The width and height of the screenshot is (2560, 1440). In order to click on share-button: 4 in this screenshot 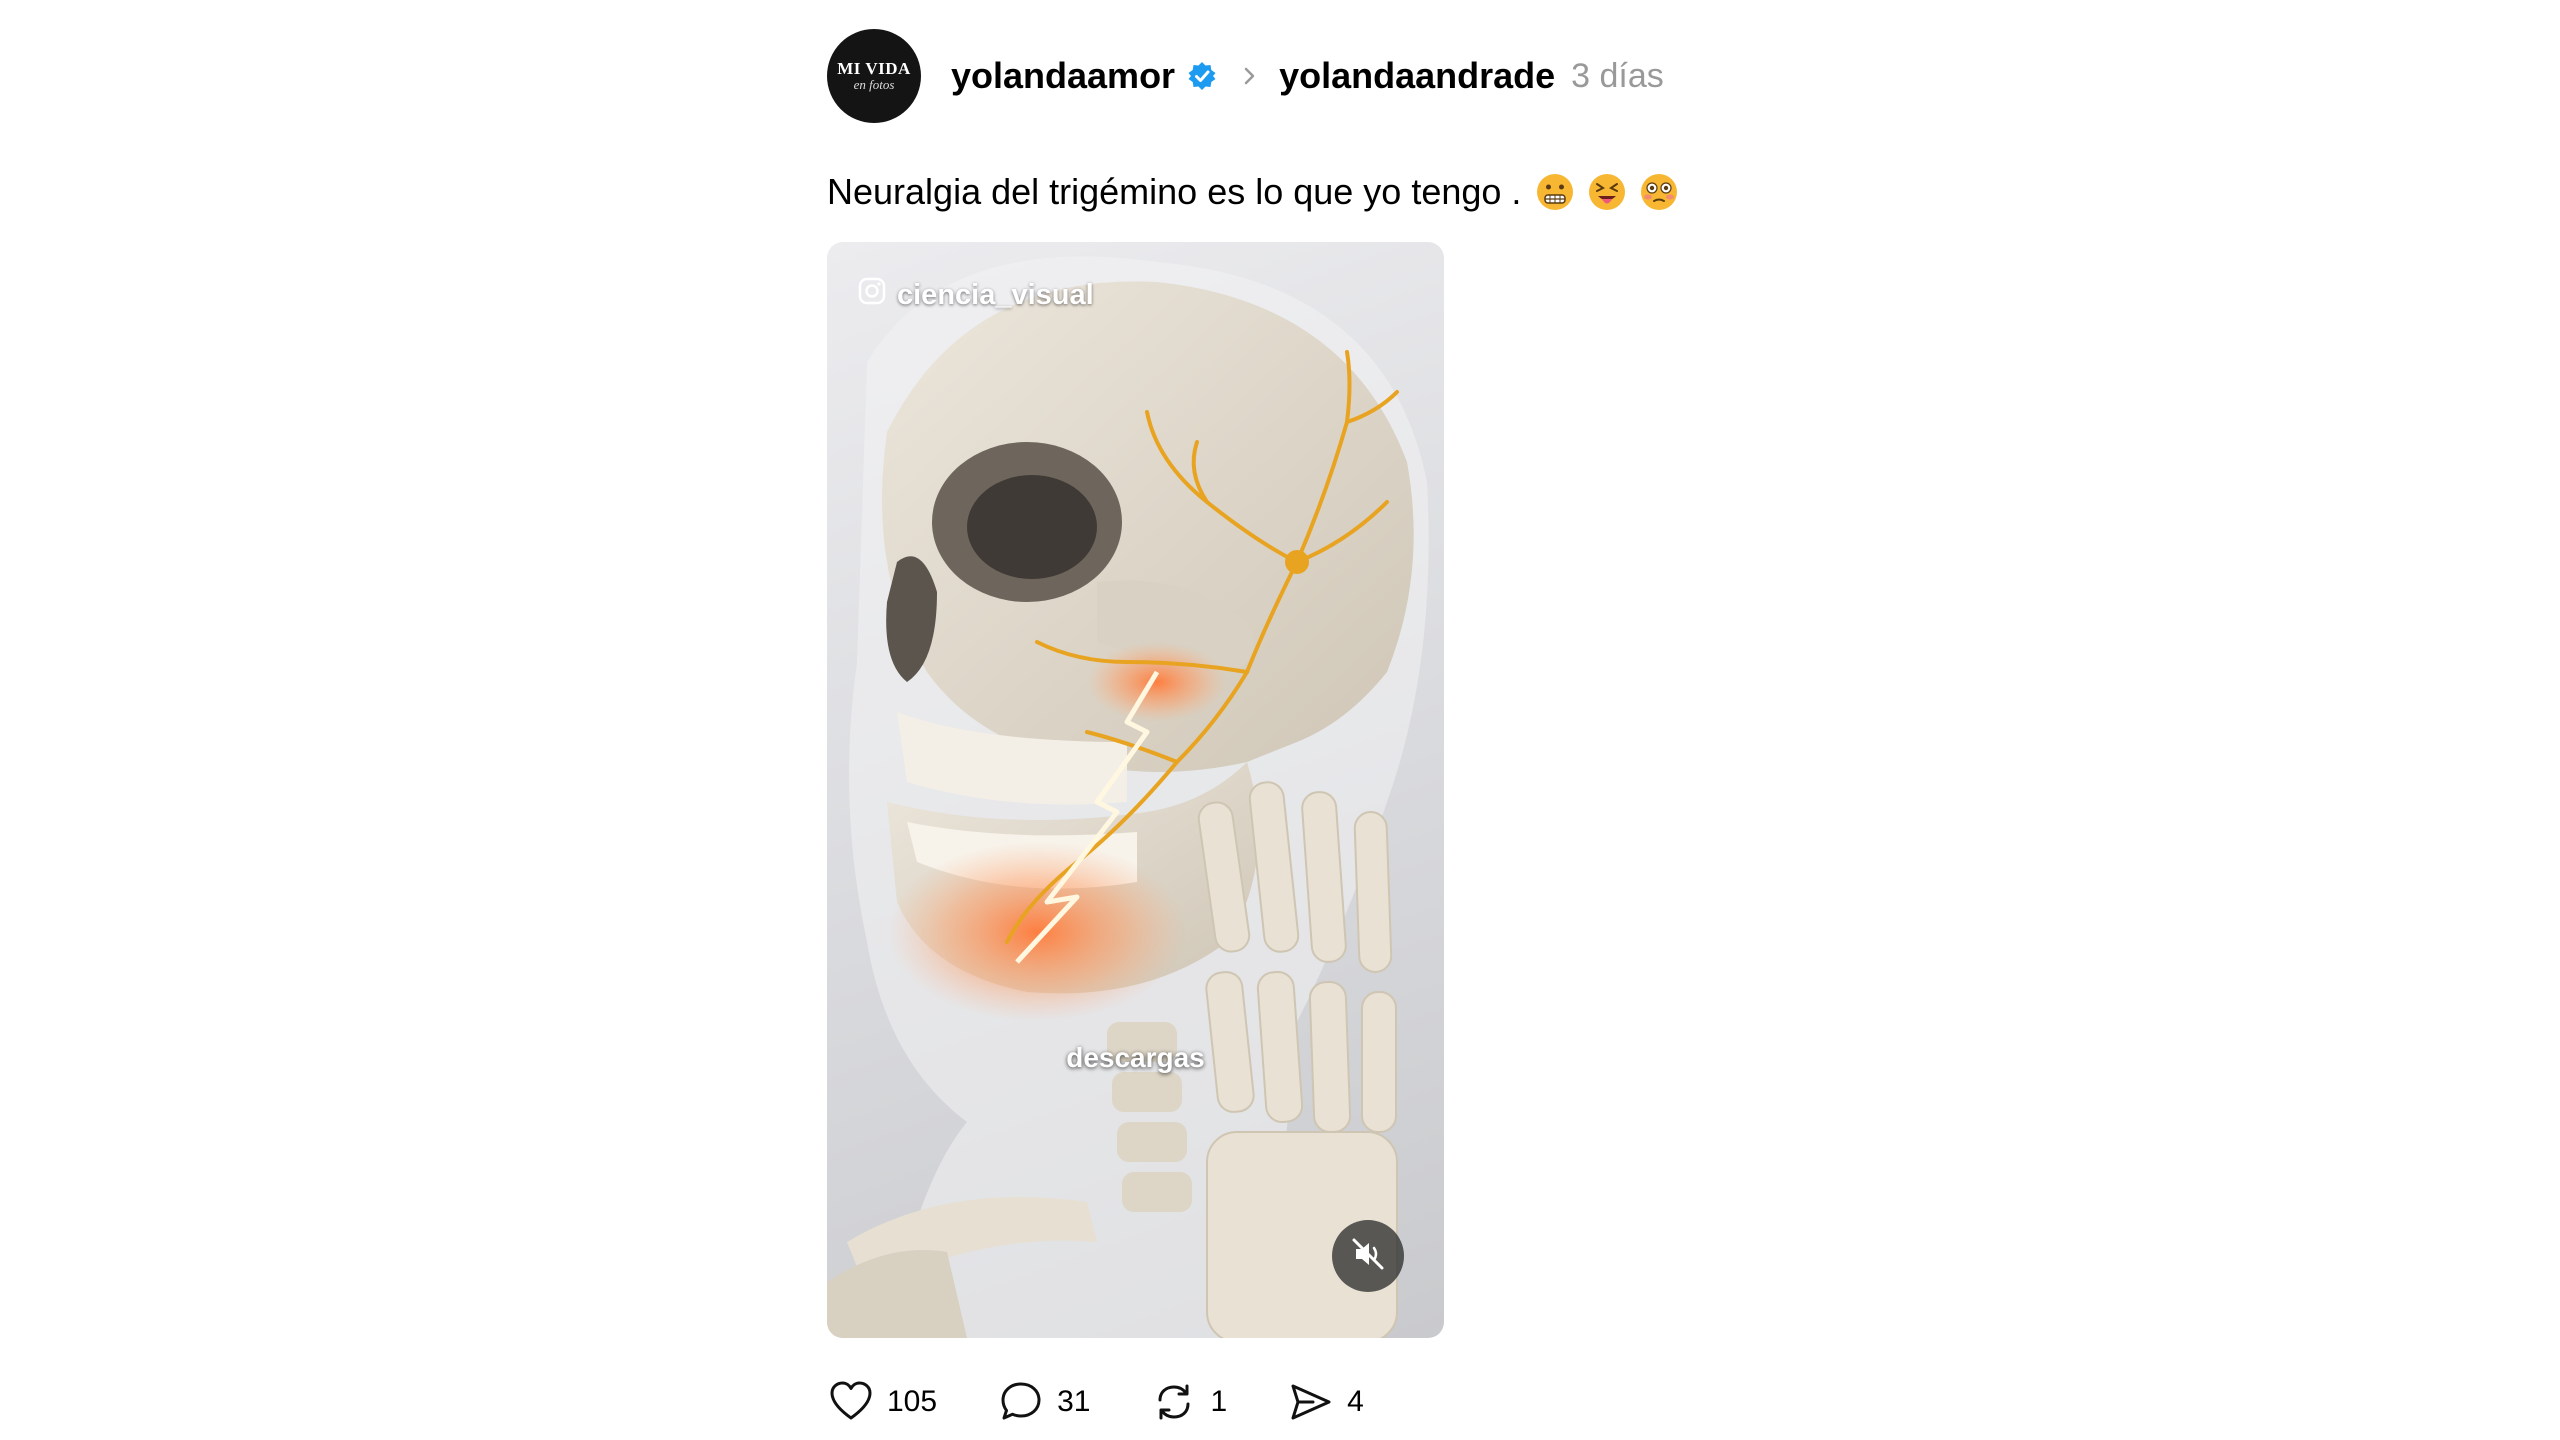, I will do `click(1325, 1402)`.